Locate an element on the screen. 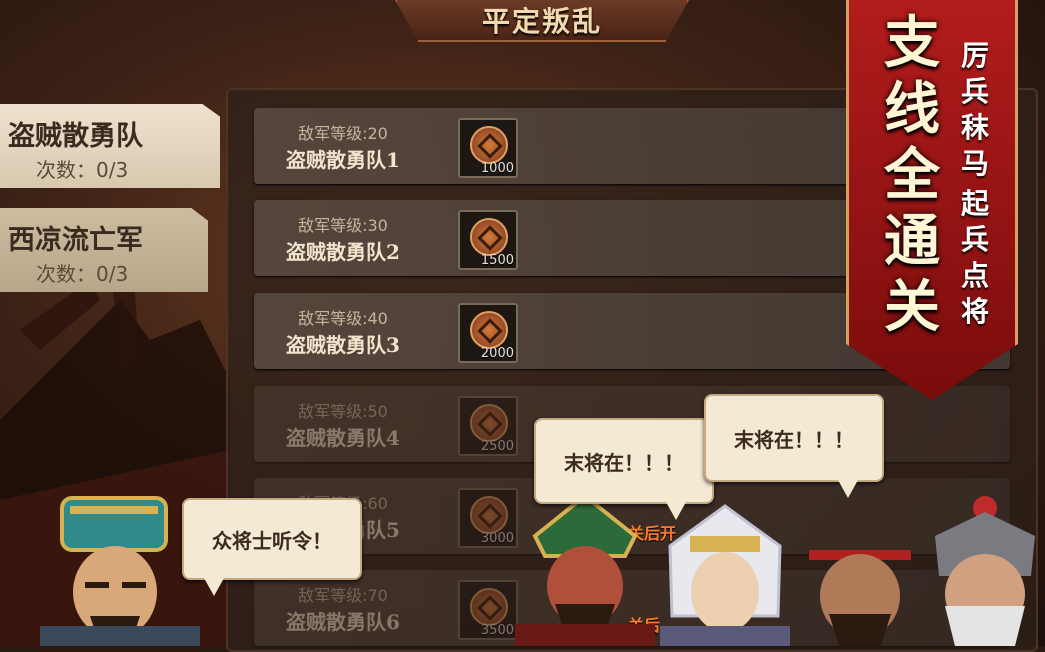  reward-slot: 1000 is located at coordinates (488, 148).